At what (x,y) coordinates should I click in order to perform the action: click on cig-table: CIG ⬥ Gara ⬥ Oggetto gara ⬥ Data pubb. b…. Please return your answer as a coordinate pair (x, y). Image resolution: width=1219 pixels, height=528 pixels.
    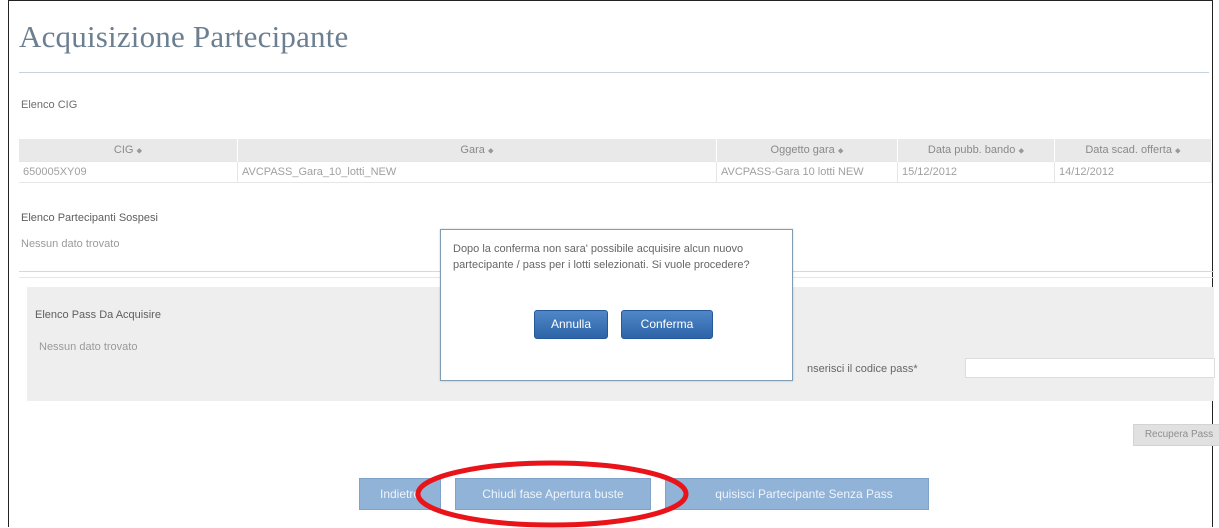
    Looking at the image, I should click on (615, 161).